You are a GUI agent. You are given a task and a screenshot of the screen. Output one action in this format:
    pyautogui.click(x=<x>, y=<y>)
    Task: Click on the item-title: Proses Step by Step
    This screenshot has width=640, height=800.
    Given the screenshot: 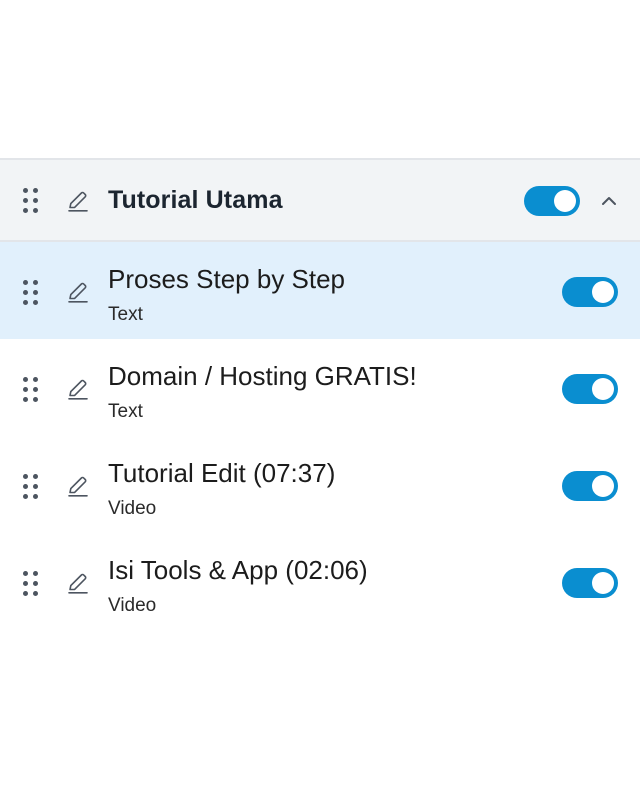 What is the action you would take?
    pyautogui.click(x=227, y=279)
    